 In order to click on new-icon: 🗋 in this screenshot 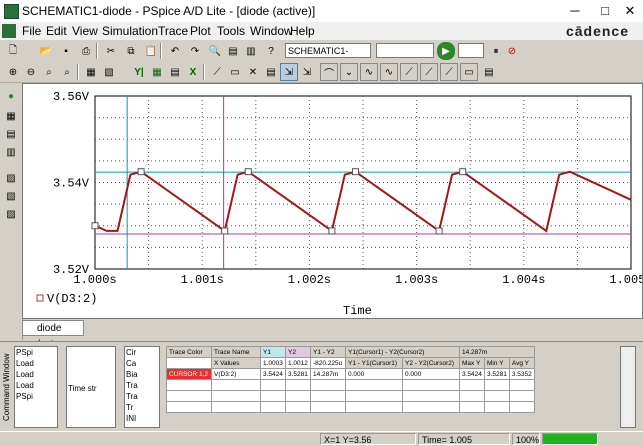, I will do `click(13, 51)`.